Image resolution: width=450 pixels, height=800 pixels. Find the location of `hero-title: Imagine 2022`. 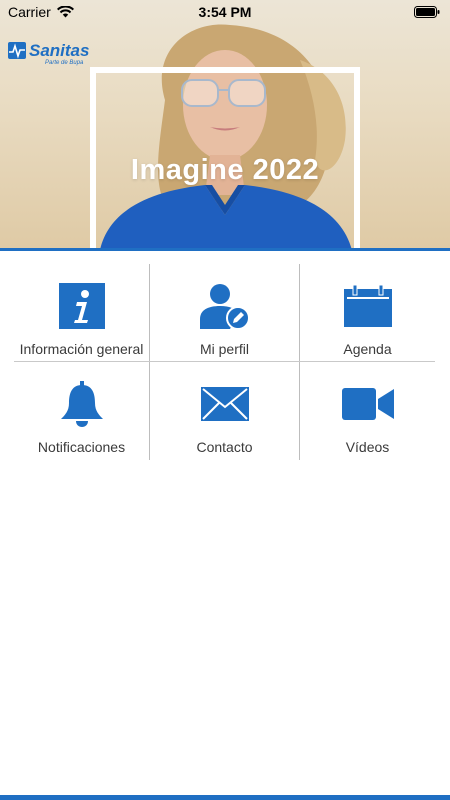

hero-title: Imagine 2022 is located at coordinates (225, 170).